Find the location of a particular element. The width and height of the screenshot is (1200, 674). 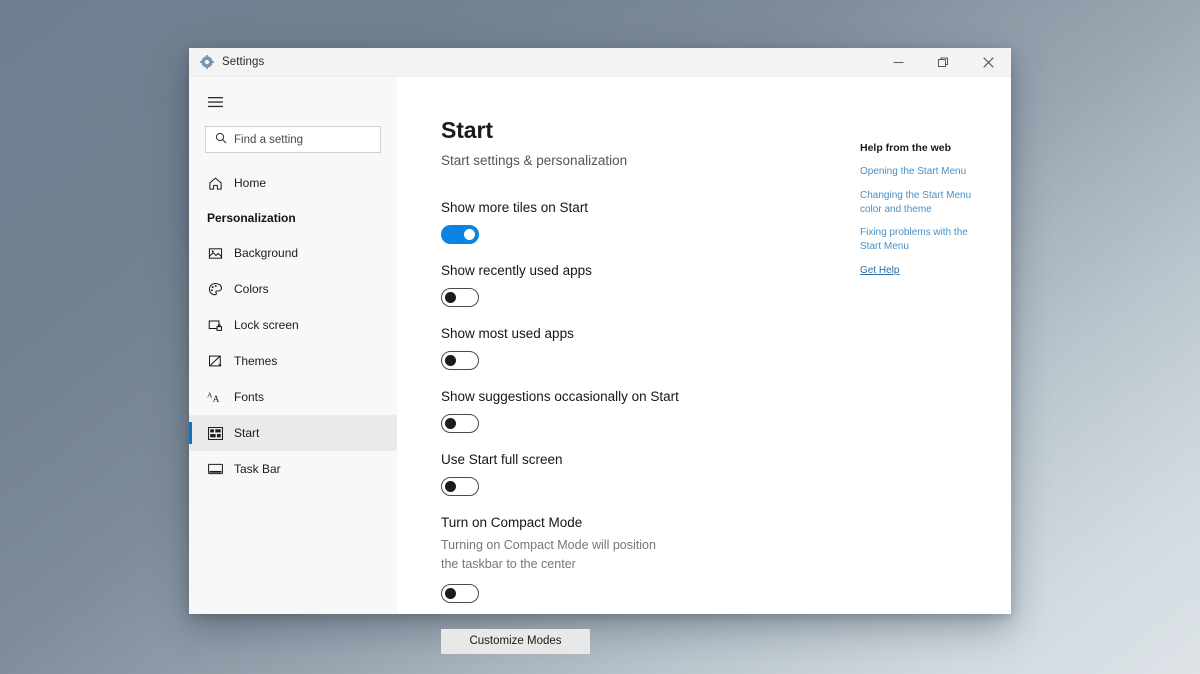

minimize-icon is located at coordinates (898, 62).